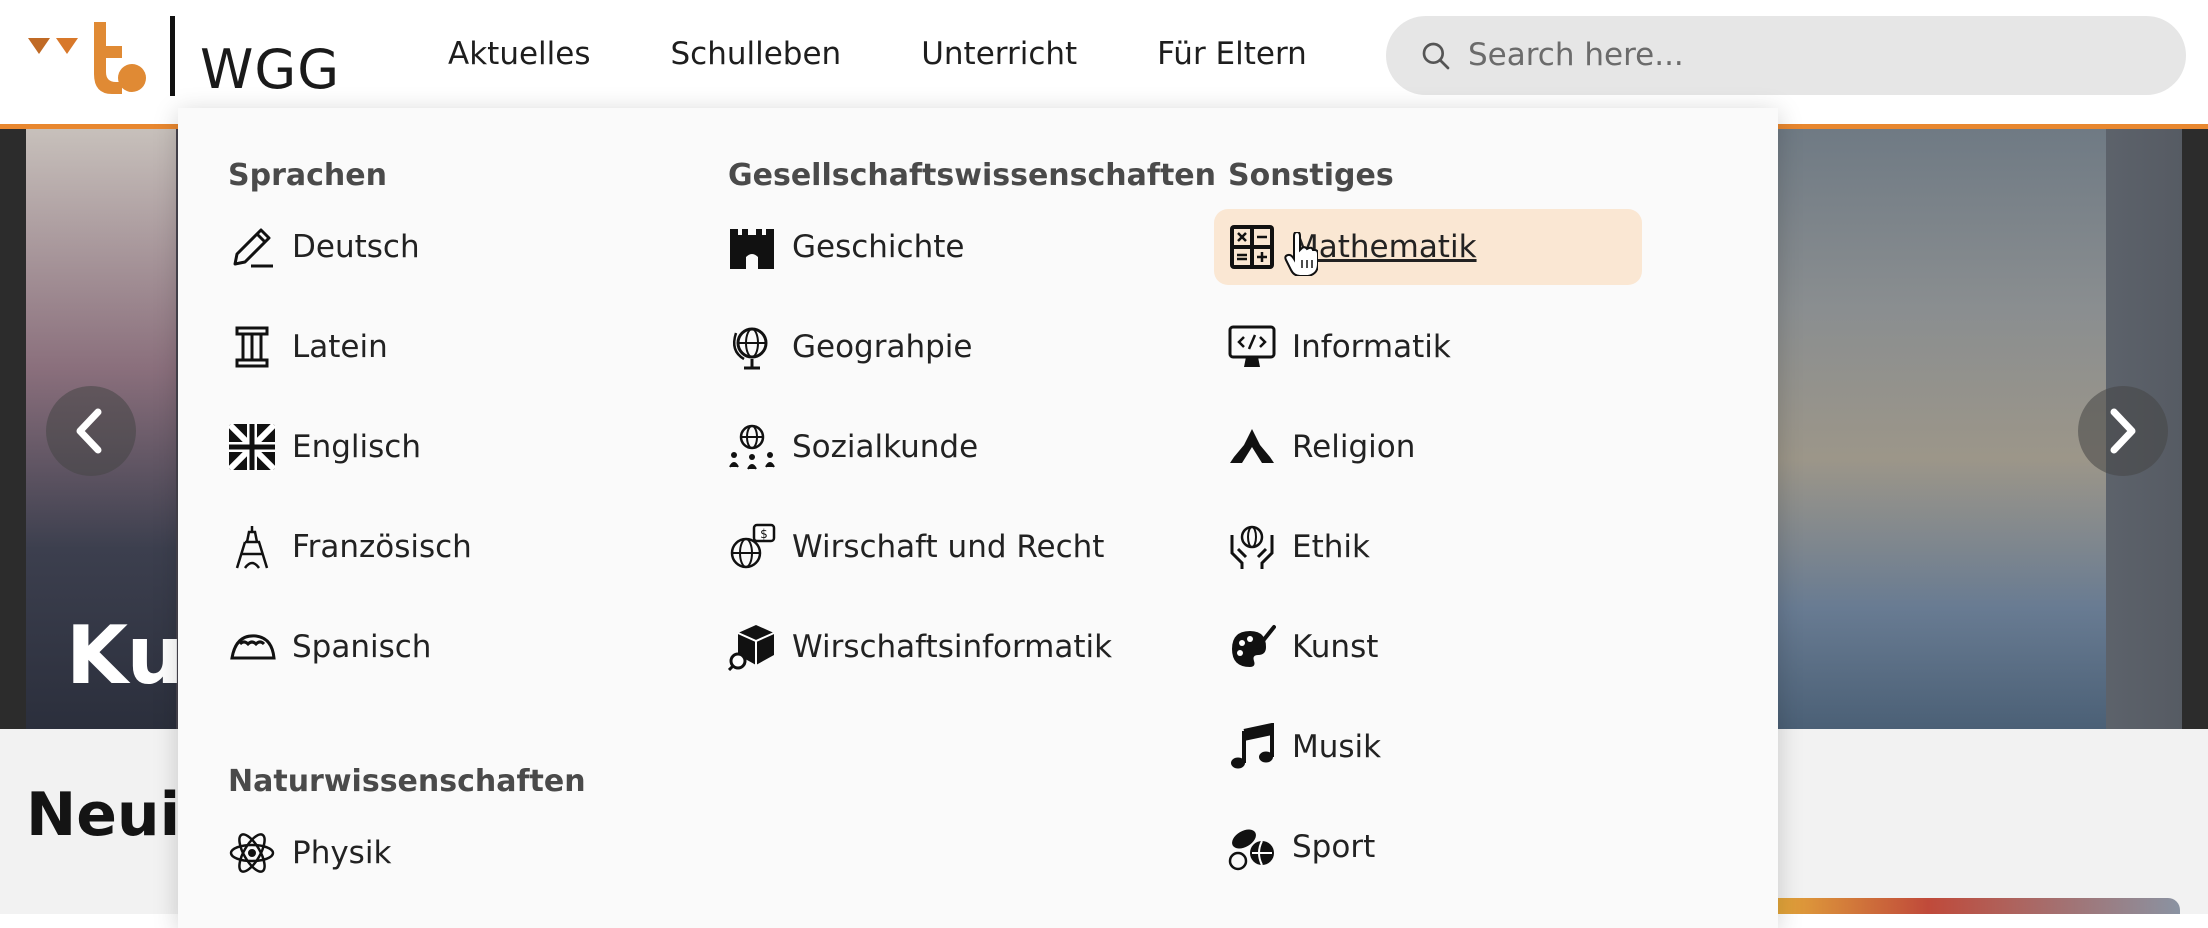  What do you see at coordinates (1941, 429) in the screenshot?
I see `hero-image-right` at bounding box center [1941, 429].